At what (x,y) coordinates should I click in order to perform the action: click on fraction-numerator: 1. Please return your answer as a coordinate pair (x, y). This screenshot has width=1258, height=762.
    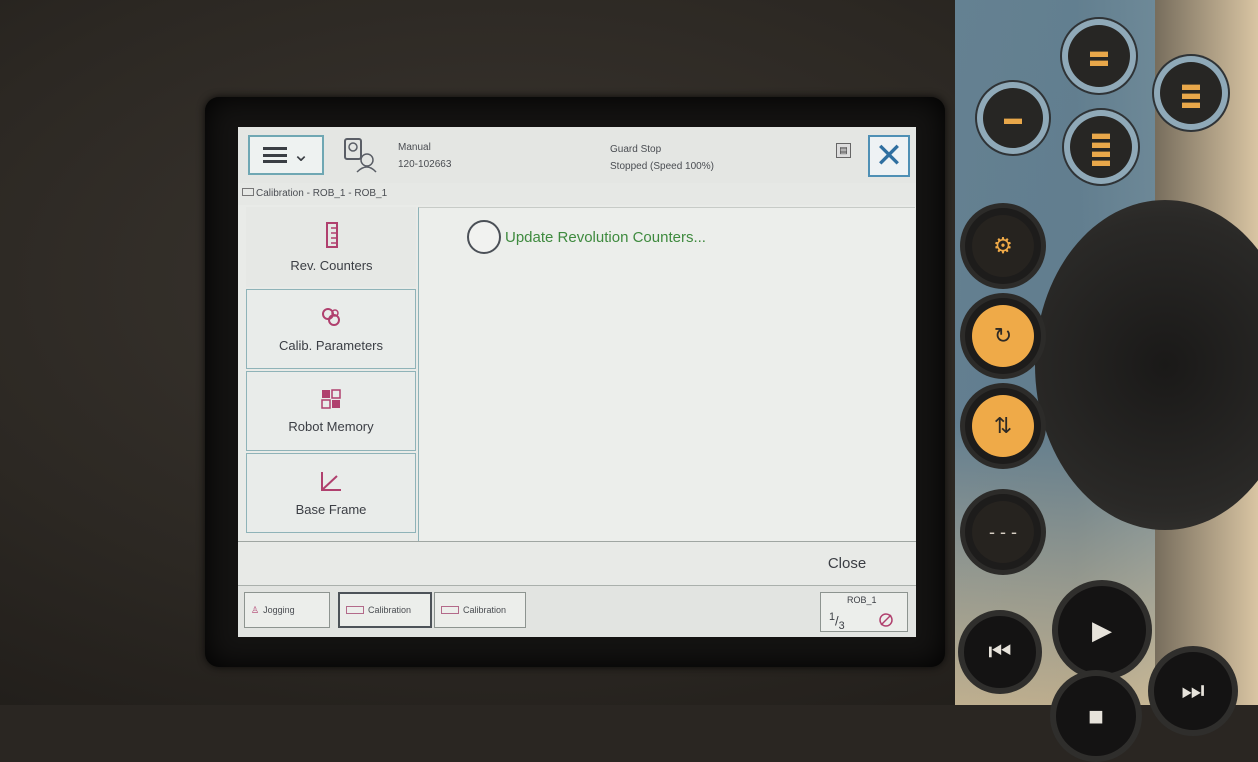
    Looking at the image, I should click on (832, 617).